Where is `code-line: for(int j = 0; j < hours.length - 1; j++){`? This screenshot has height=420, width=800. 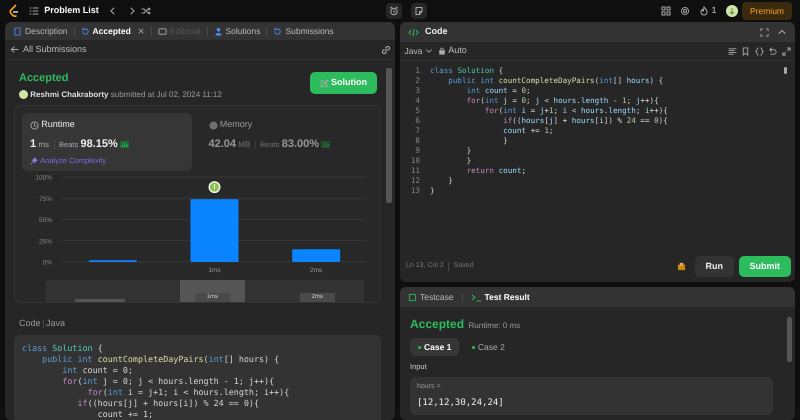 code-line: for(int j = 0; j < hours.length - 1; j++){ is located at coordinates (168, 381).